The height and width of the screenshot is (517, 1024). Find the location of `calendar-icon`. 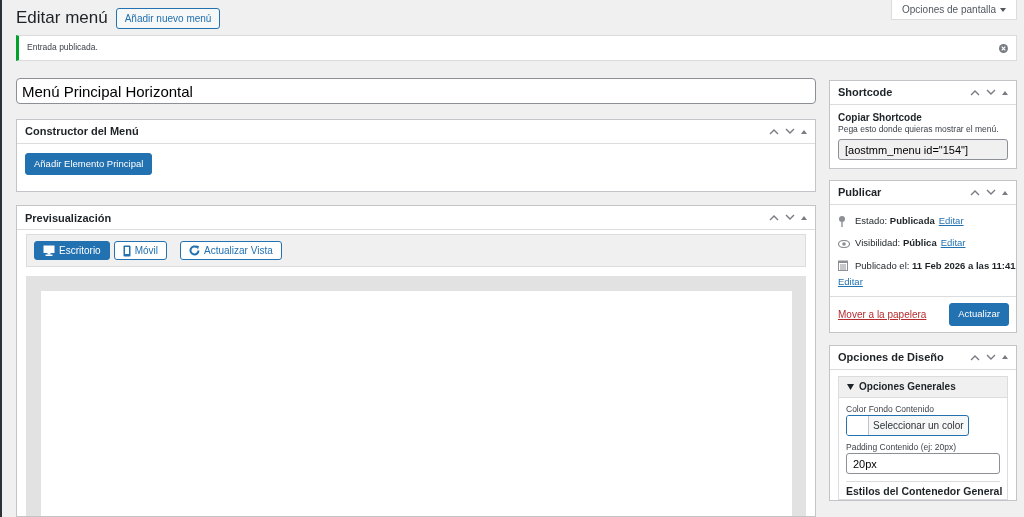

calendar-icon is located at coordinates (843, 266).